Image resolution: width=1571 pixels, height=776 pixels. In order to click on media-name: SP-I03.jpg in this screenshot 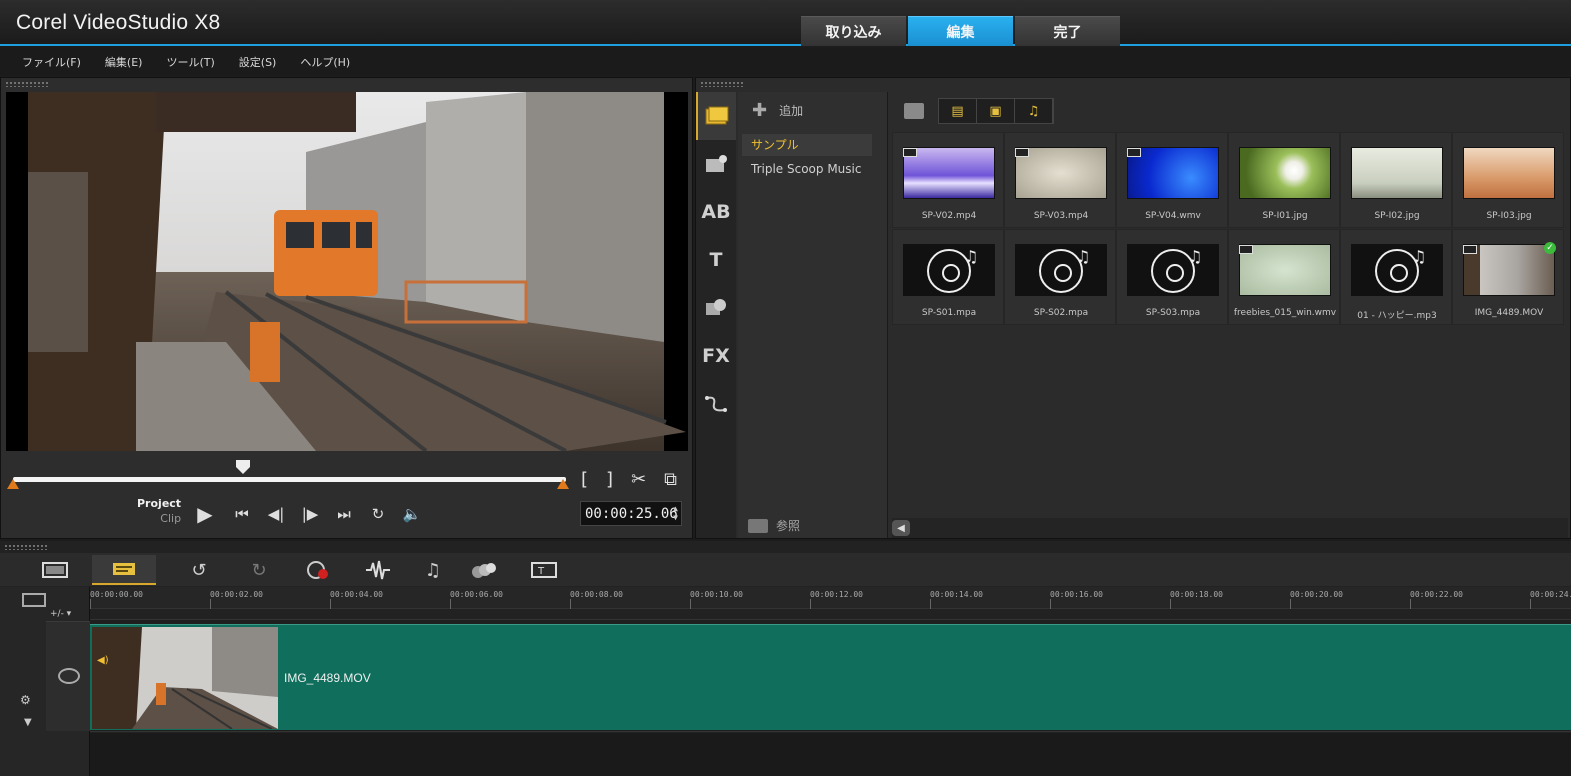, I will do `click(1509, 216)`.